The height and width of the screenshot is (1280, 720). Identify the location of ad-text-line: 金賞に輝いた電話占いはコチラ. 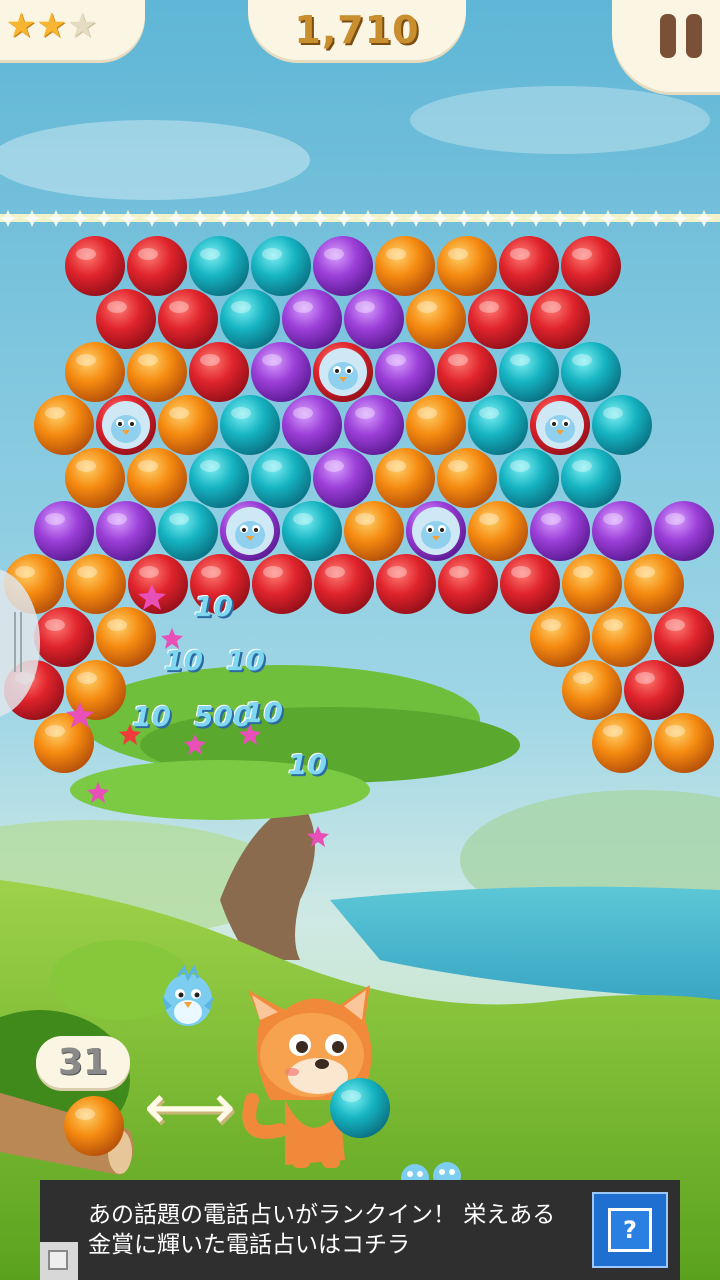
(249, 1245).